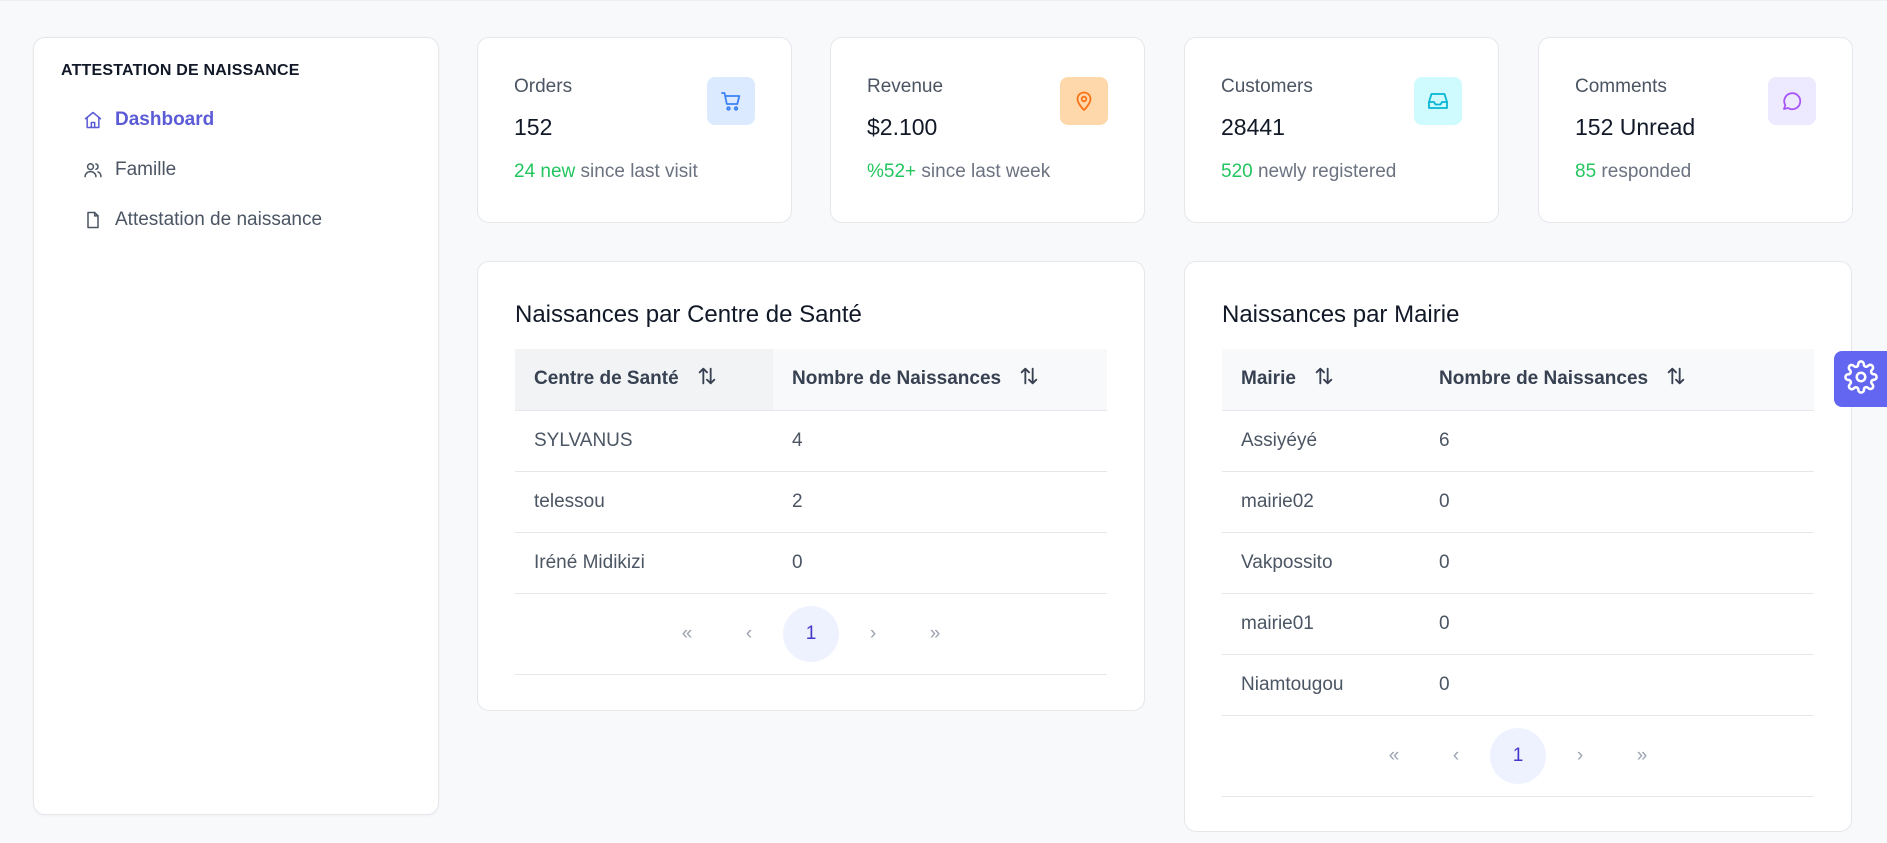 This screenshot has height=843, width=1887. Describe the element at coordinates (93, 120) in the screenshot. I see `home-icon` at that location.